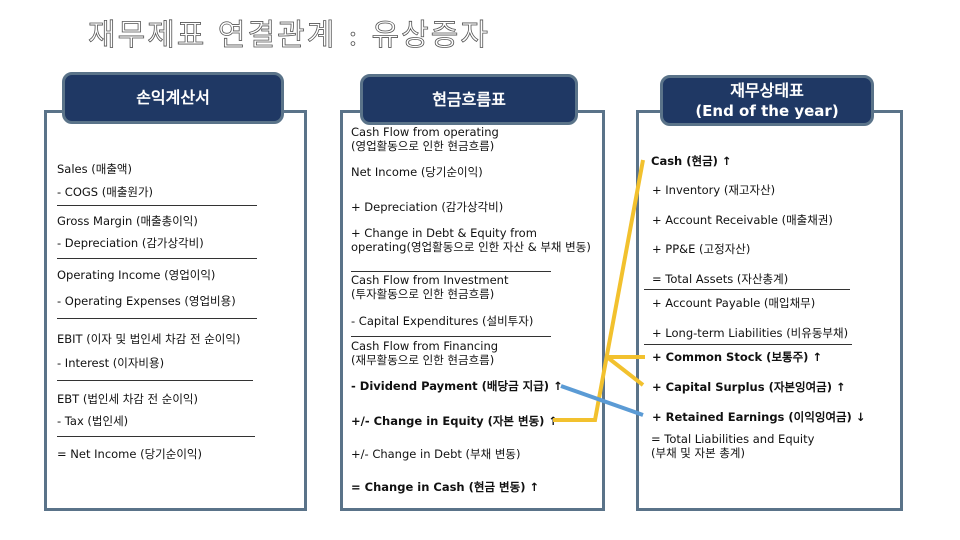  Describe the element at coordinates (625, 371) in the screenshot. I see `capital-surplus-link-line` at that location.